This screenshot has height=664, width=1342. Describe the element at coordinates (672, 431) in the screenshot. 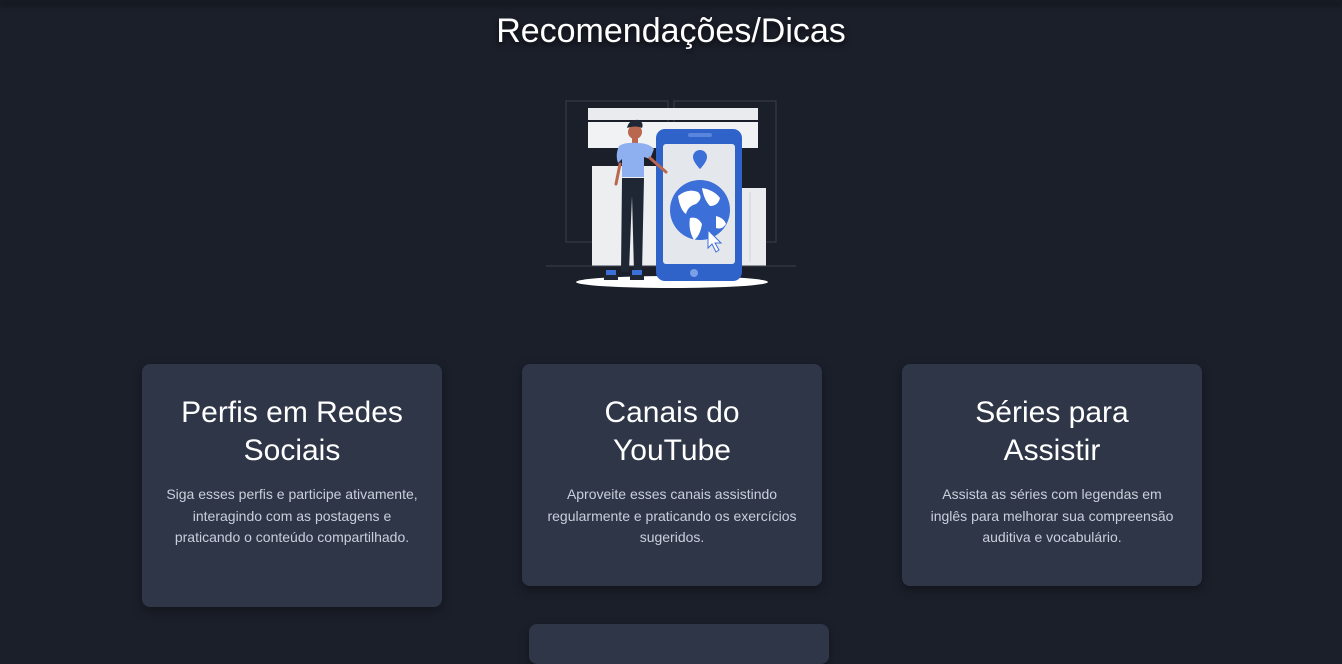

I see `card-title: Canais do YouTube` at that location.